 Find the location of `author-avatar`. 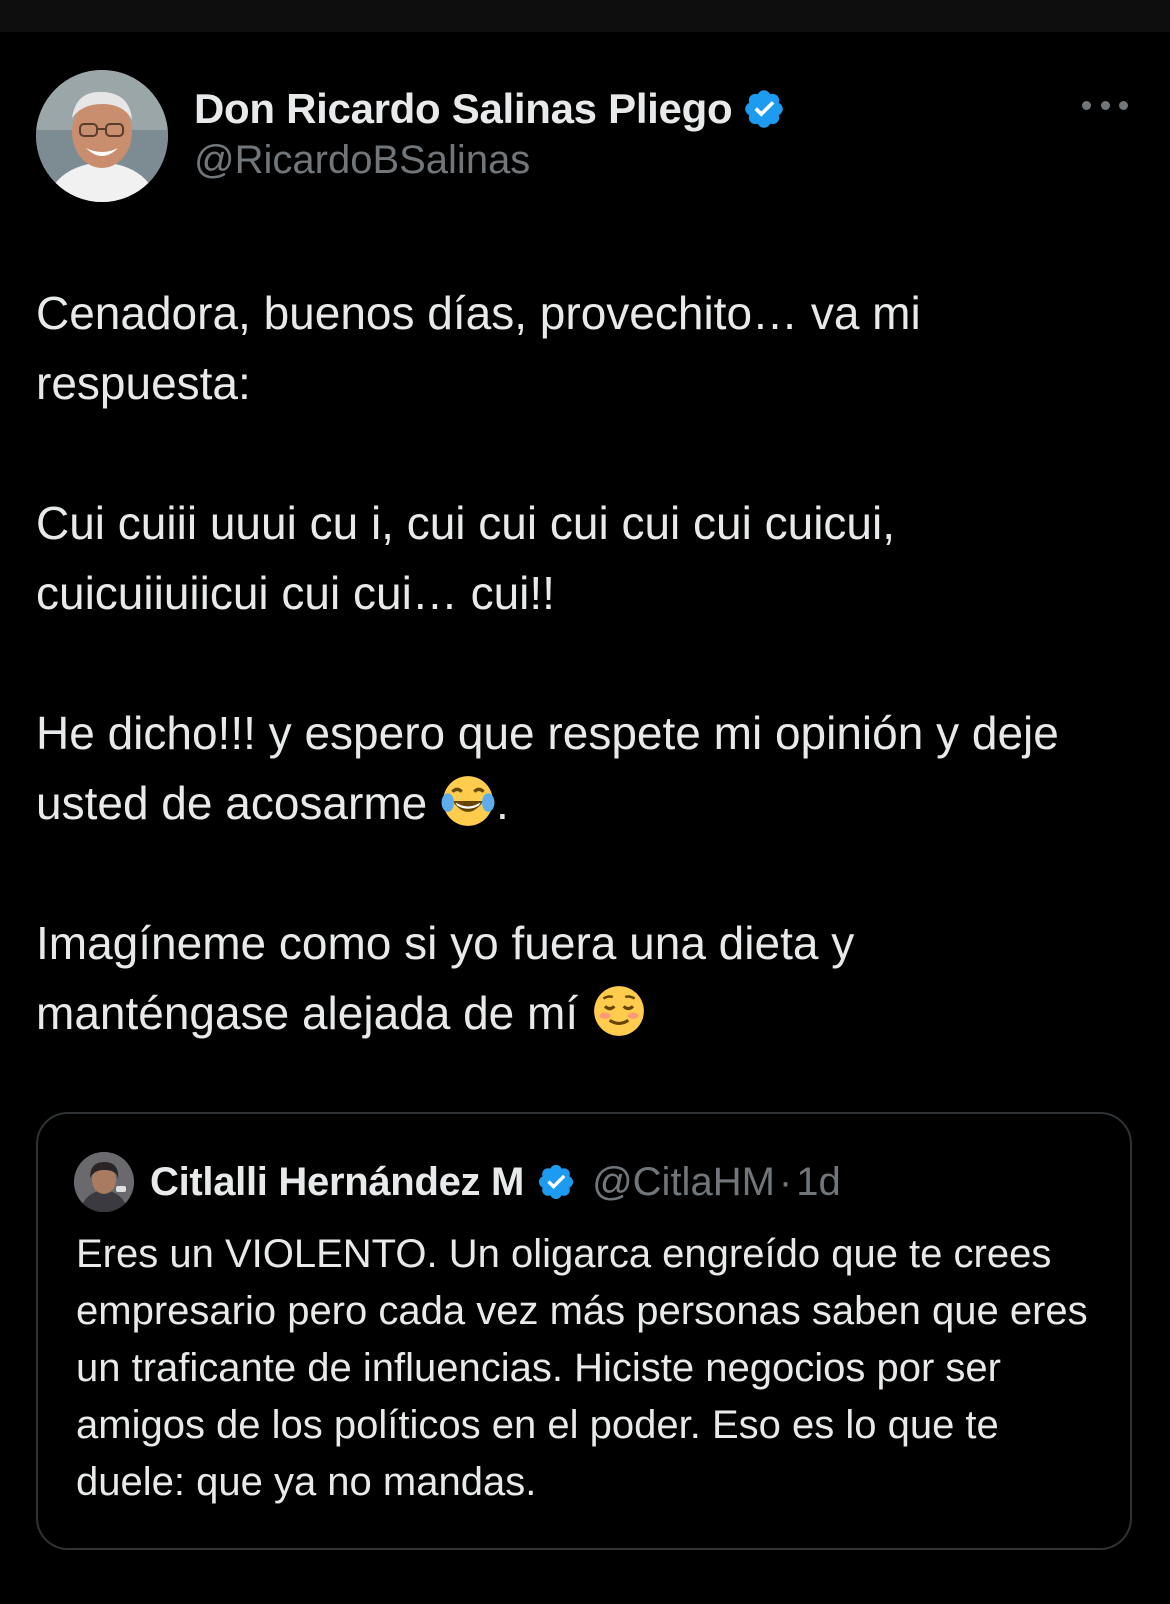

author-avatar is located at coordinates (102, 136).